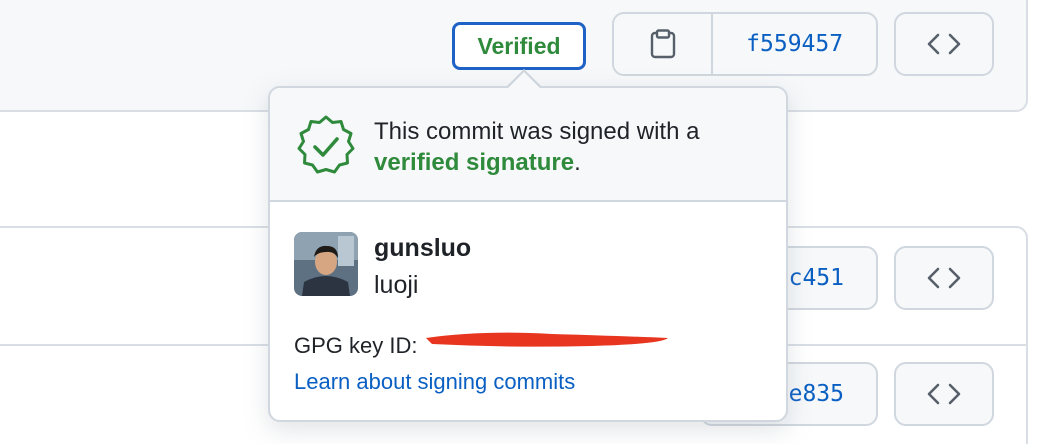 The width and height of the screenshot is (1038, 444). What do you see at coordinates (434, 382) in the screenshot?
I see `learn-signing-link: Learn about signing commits` at bounding box center [434, 382].